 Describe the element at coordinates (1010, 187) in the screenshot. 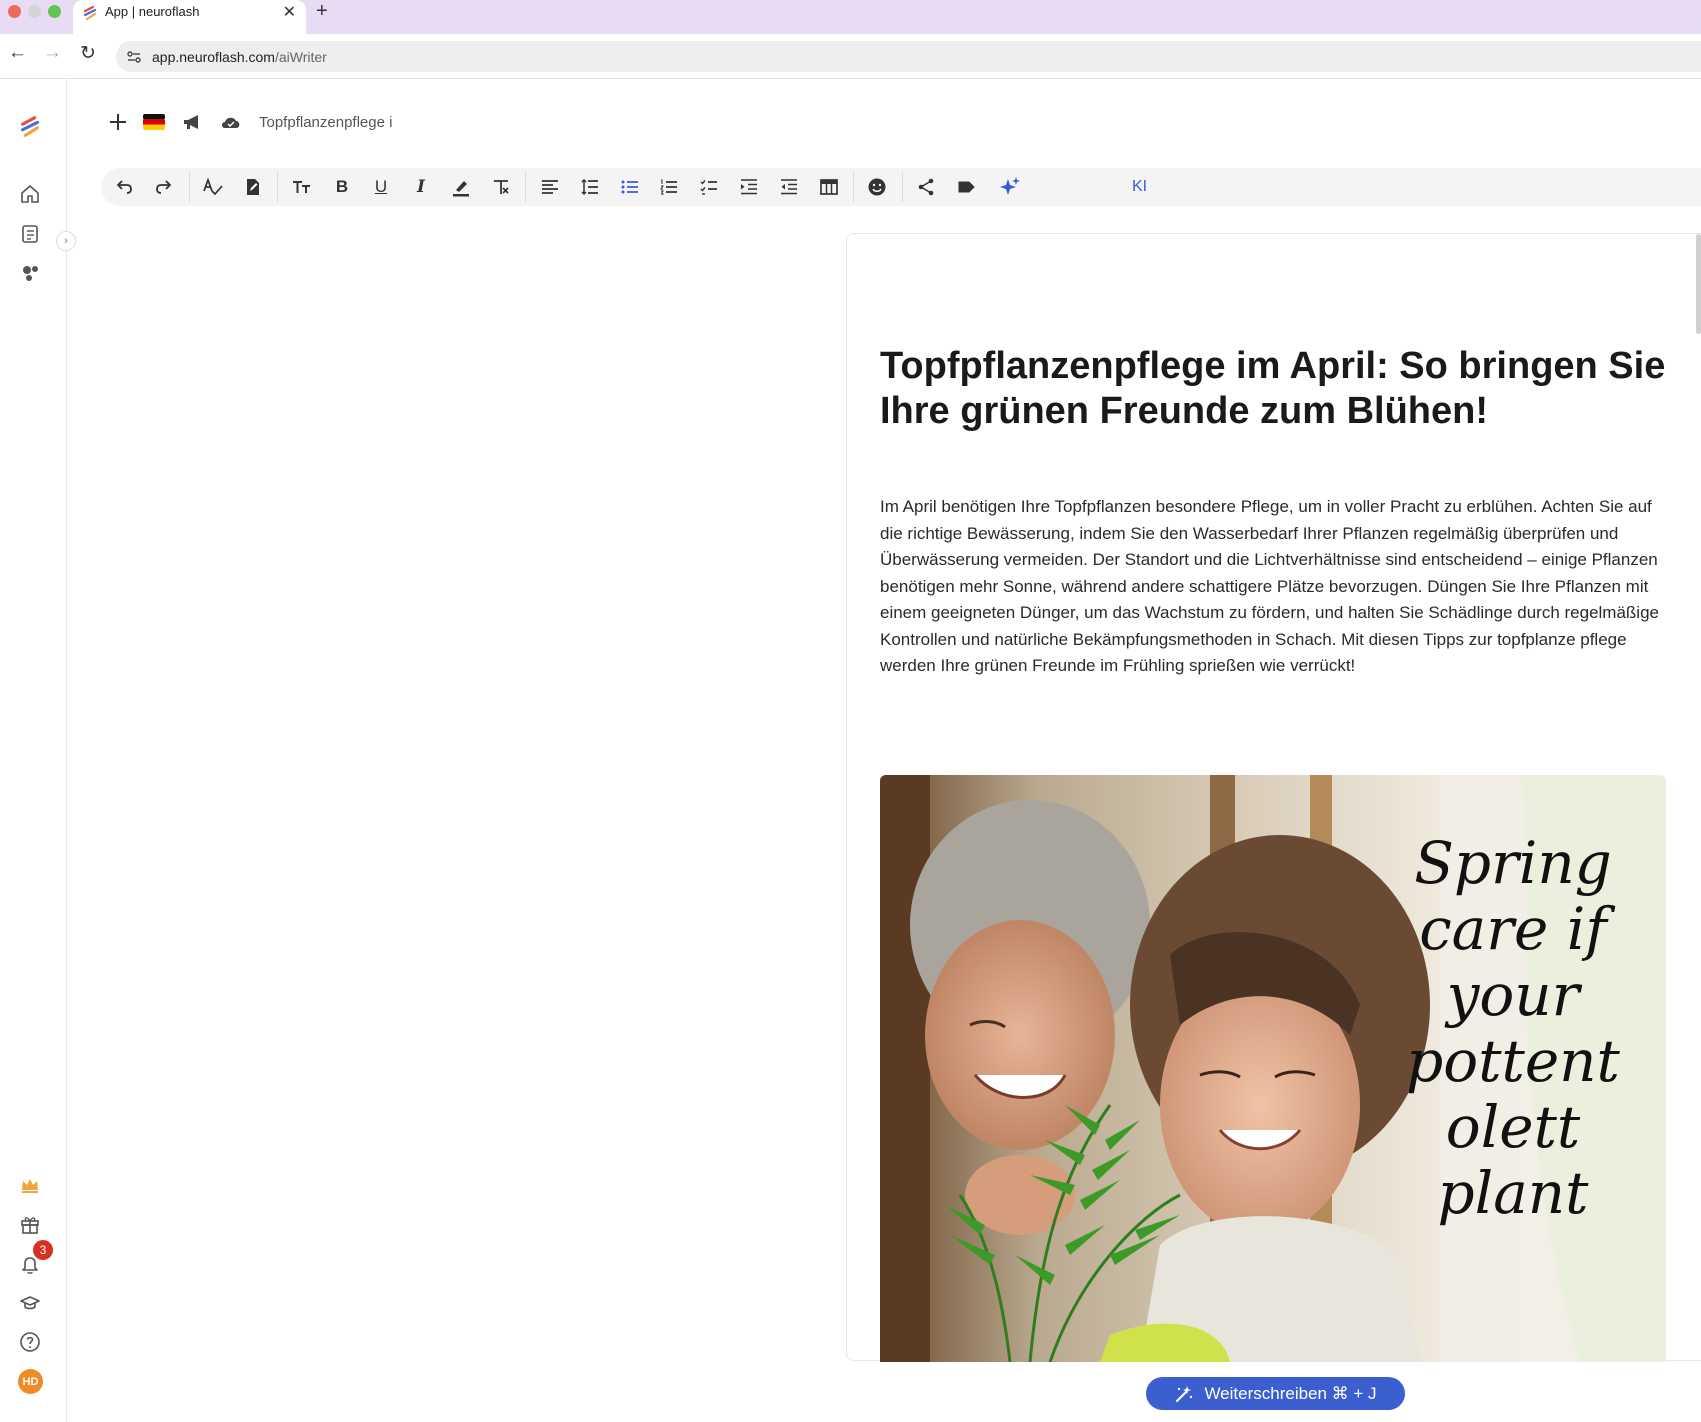

I see `ai-sparkle-icon` at that location.